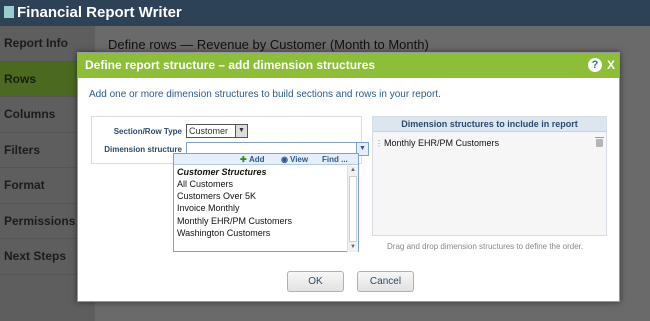 The width and height of the screenshot is (650, 321). What do you see at coordinates (595, 65) in the screenshot?
I see `help-icon: ?` at bounding box center [595, 65].